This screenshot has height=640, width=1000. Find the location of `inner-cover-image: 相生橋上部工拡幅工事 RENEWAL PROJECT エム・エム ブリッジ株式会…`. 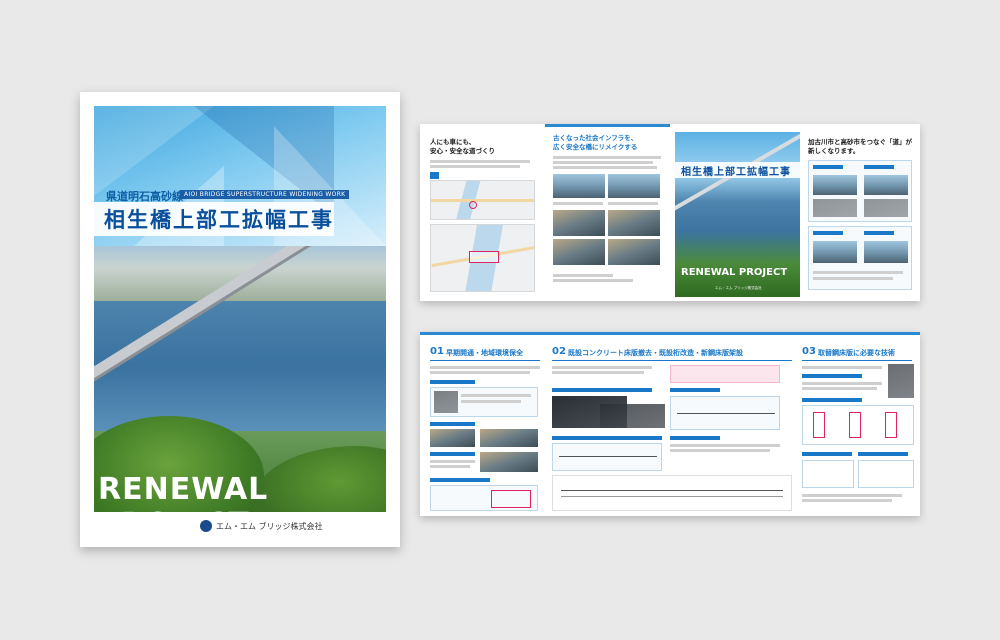

inner-cover-image: 相生橋上部工拡幅工事 RENEWAL PROJECT エム・エム ブリッジ株式会… is located at coordinates (737, 214).